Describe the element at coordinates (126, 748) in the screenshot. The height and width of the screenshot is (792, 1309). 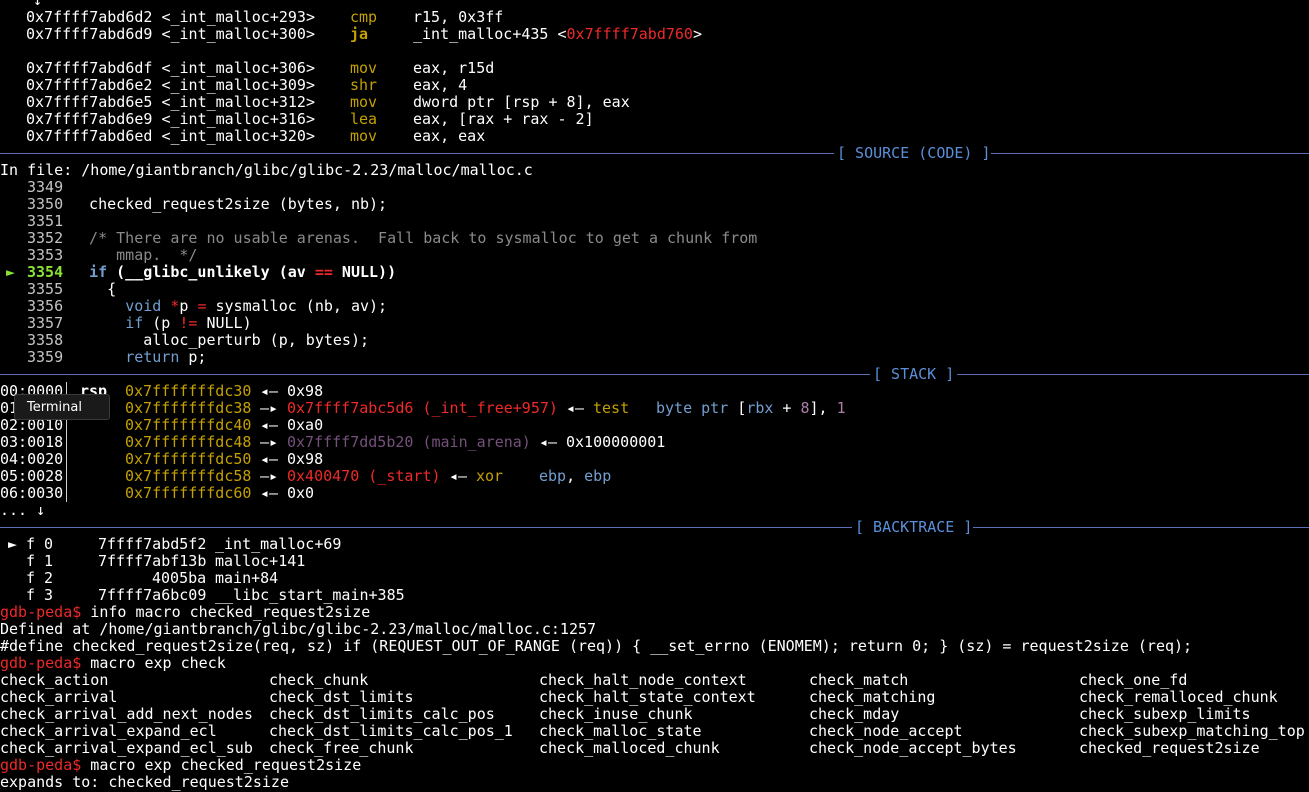
I see `completion-item: check_arrival_expand_ecl_sub` at that location.